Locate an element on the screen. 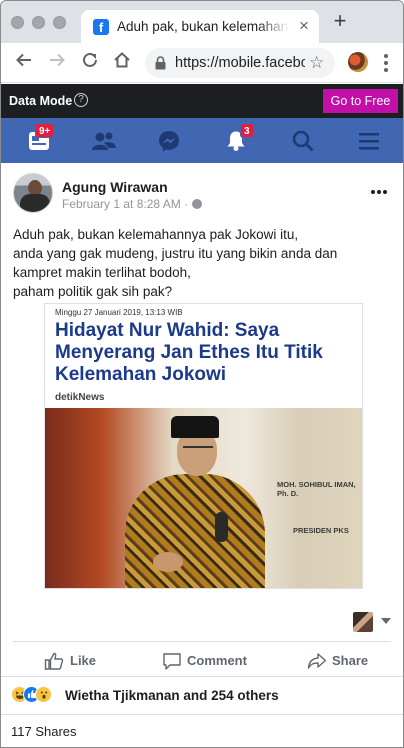 The height and width of the screenshot is (748, 404). url-text: https://mobile.facebook.com is located at coordinates (240, 63).